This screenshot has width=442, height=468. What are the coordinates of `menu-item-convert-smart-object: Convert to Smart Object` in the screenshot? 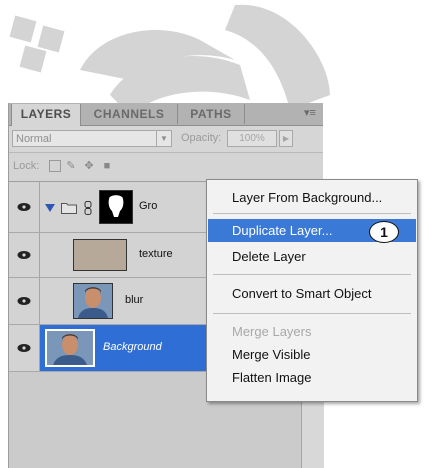 It's located at (312, 293).